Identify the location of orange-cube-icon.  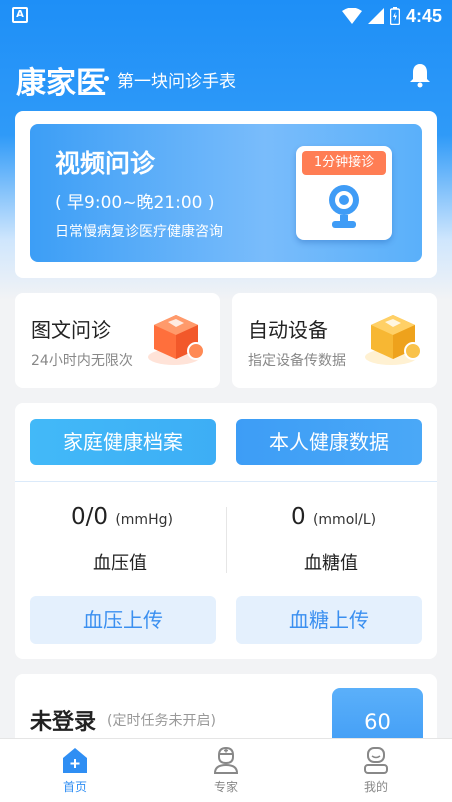
(176, 340).